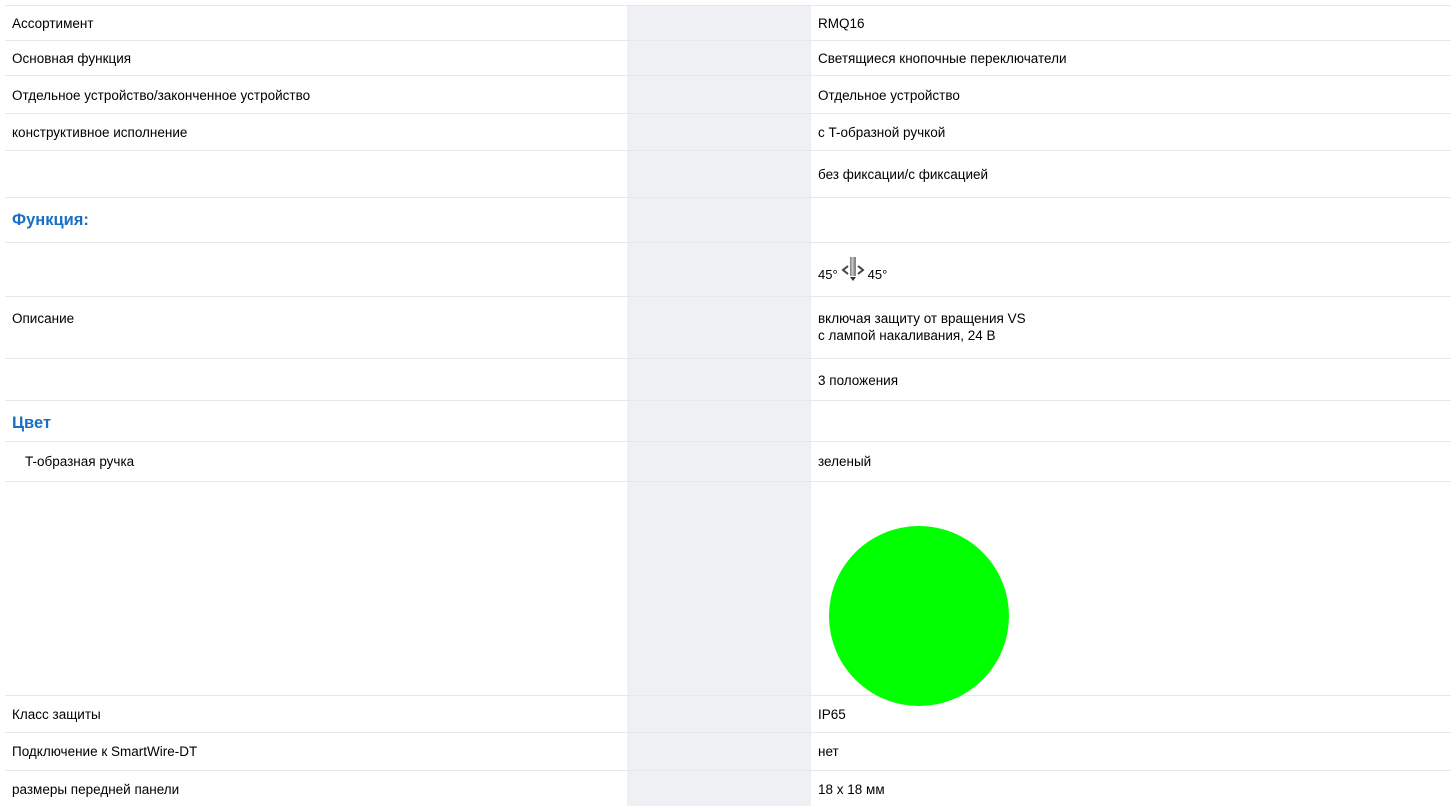 The image size is (1451, 807). What do you see at coordinates (728, 714) in the screenshot?
I see `table-row: Класс защиты IP65` at bounding box center [728, 714].